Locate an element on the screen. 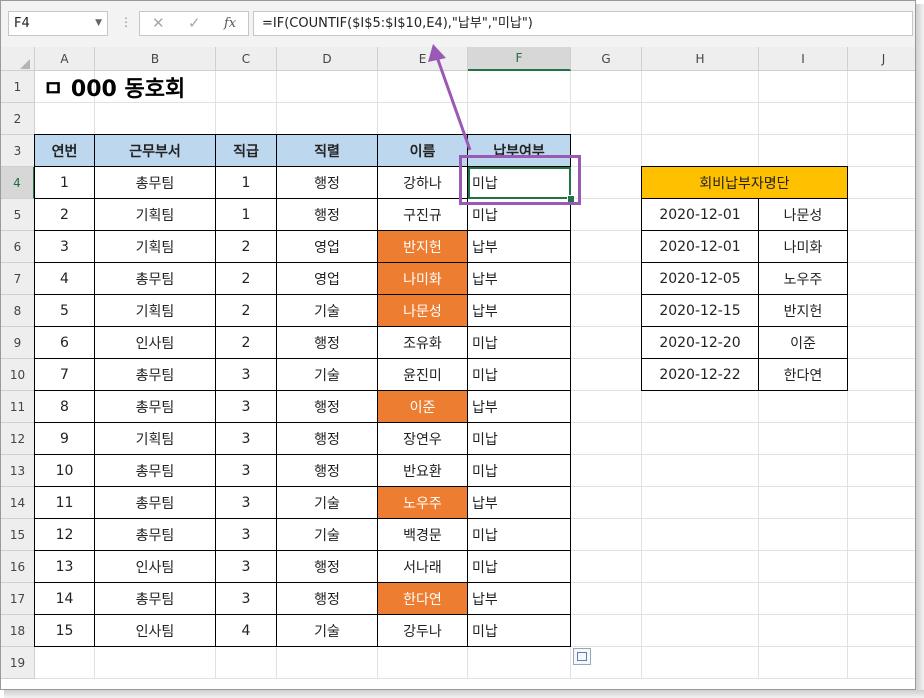 This screenshot has width=924, height=698. side-table-name: 나문성 is located at coordinates (803, 214).